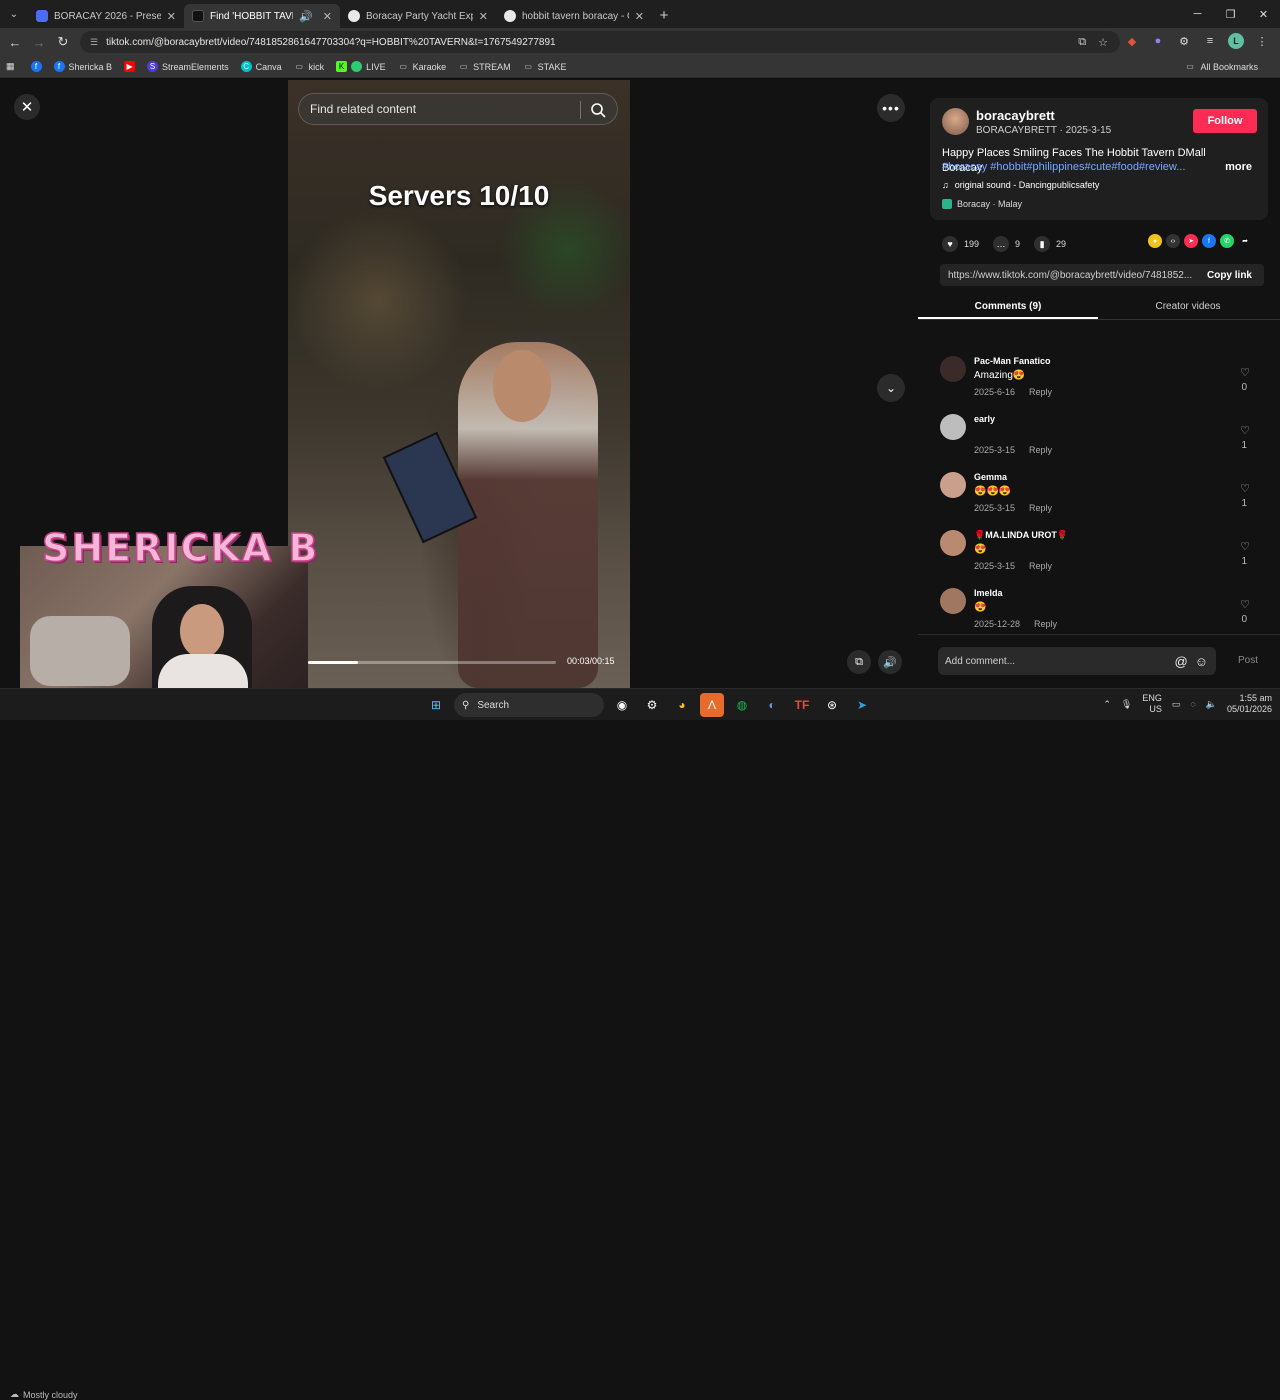 Image resolution: width=1280 pixels, height=1400 pixels. Describe the element at coordinates (832, 705) in the screenshot. I see `controller-icon: ⊛` at that location.